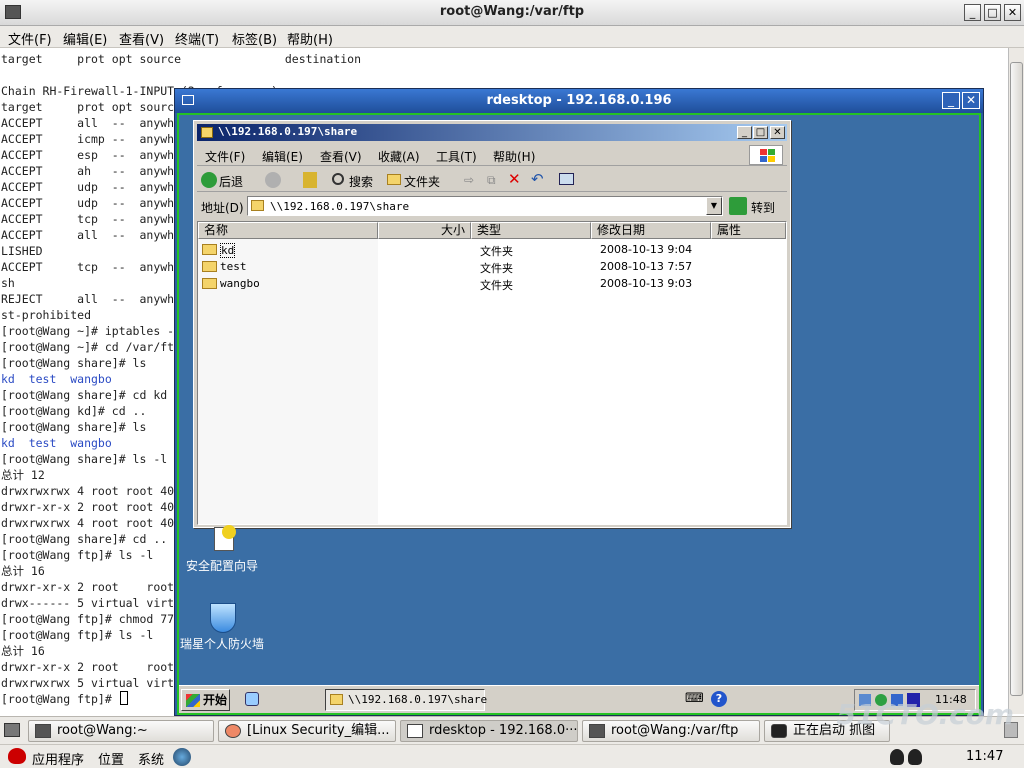 This screenshot has width=1024, height=768. Describe the element at coordinates (992, 12) in the screenshot. I see `maximize-button: □` at that location.